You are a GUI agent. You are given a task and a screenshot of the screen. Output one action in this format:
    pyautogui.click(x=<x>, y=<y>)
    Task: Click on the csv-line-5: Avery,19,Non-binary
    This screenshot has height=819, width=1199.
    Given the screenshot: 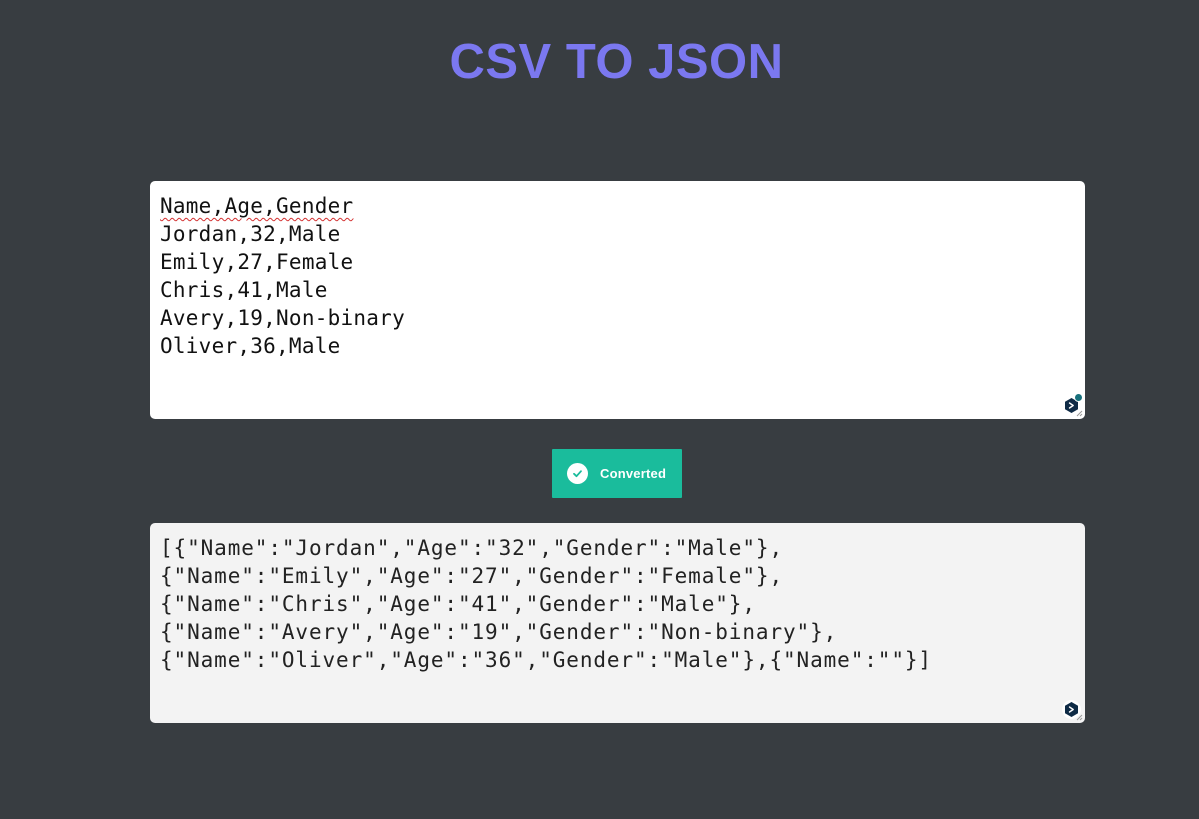 What is the action you would take?
    pyautogui.click(x=282, y=318)
    